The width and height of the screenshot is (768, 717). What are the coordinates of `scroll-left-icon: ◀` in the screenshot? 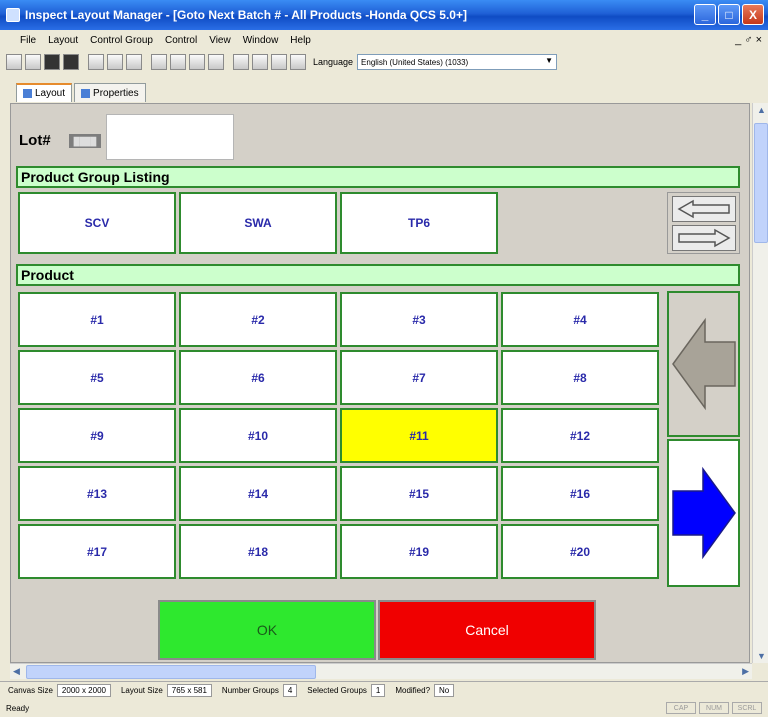 It's located at (16, 671).